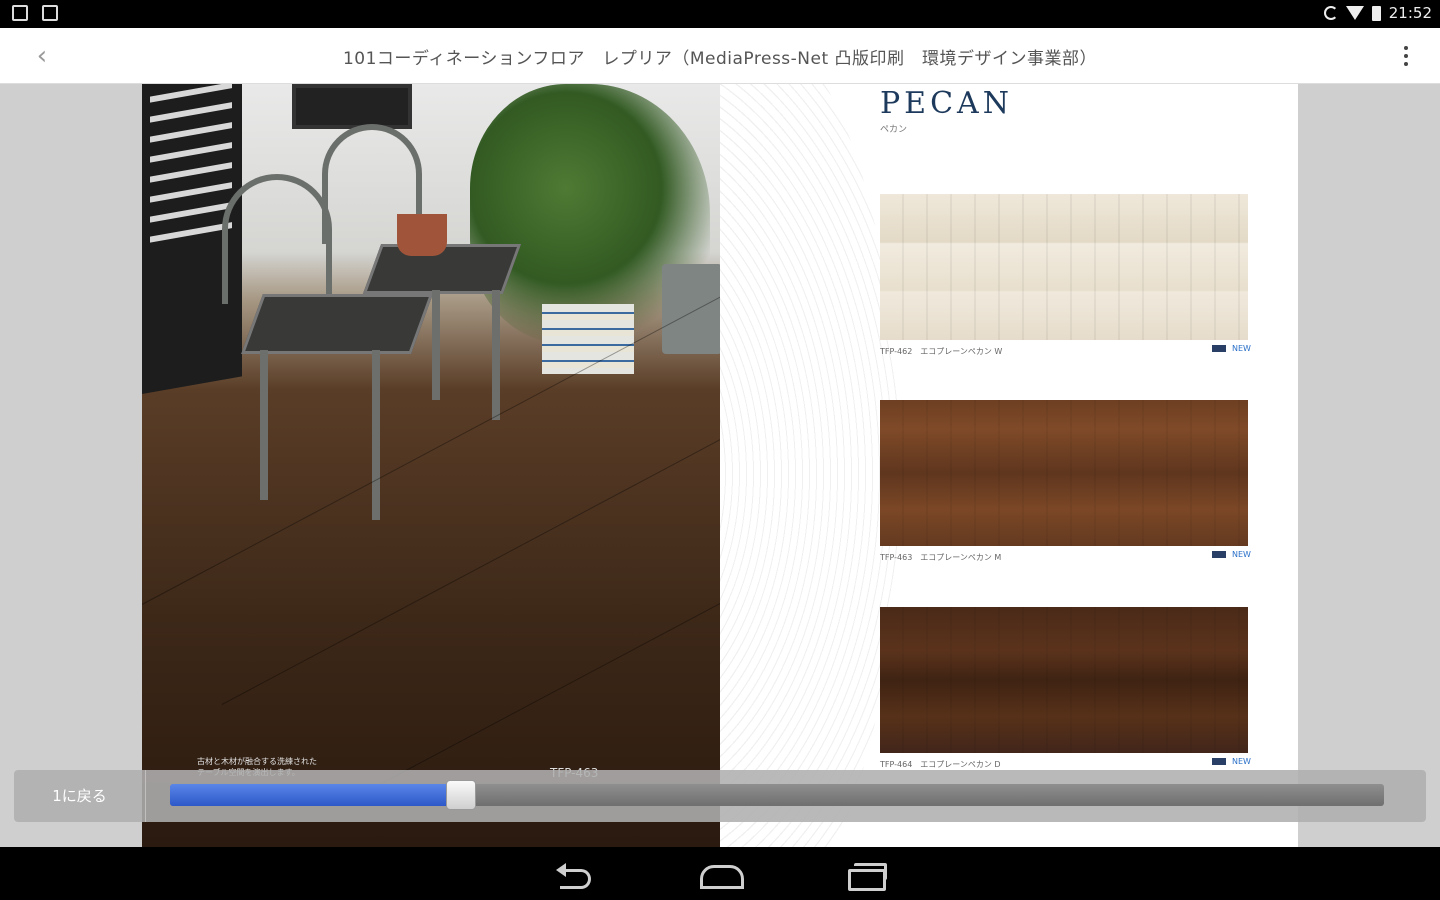  What do you see at coordinates (352, 106) in the screenshot?
I see `wall-frame` at bounding box center [352, 106].